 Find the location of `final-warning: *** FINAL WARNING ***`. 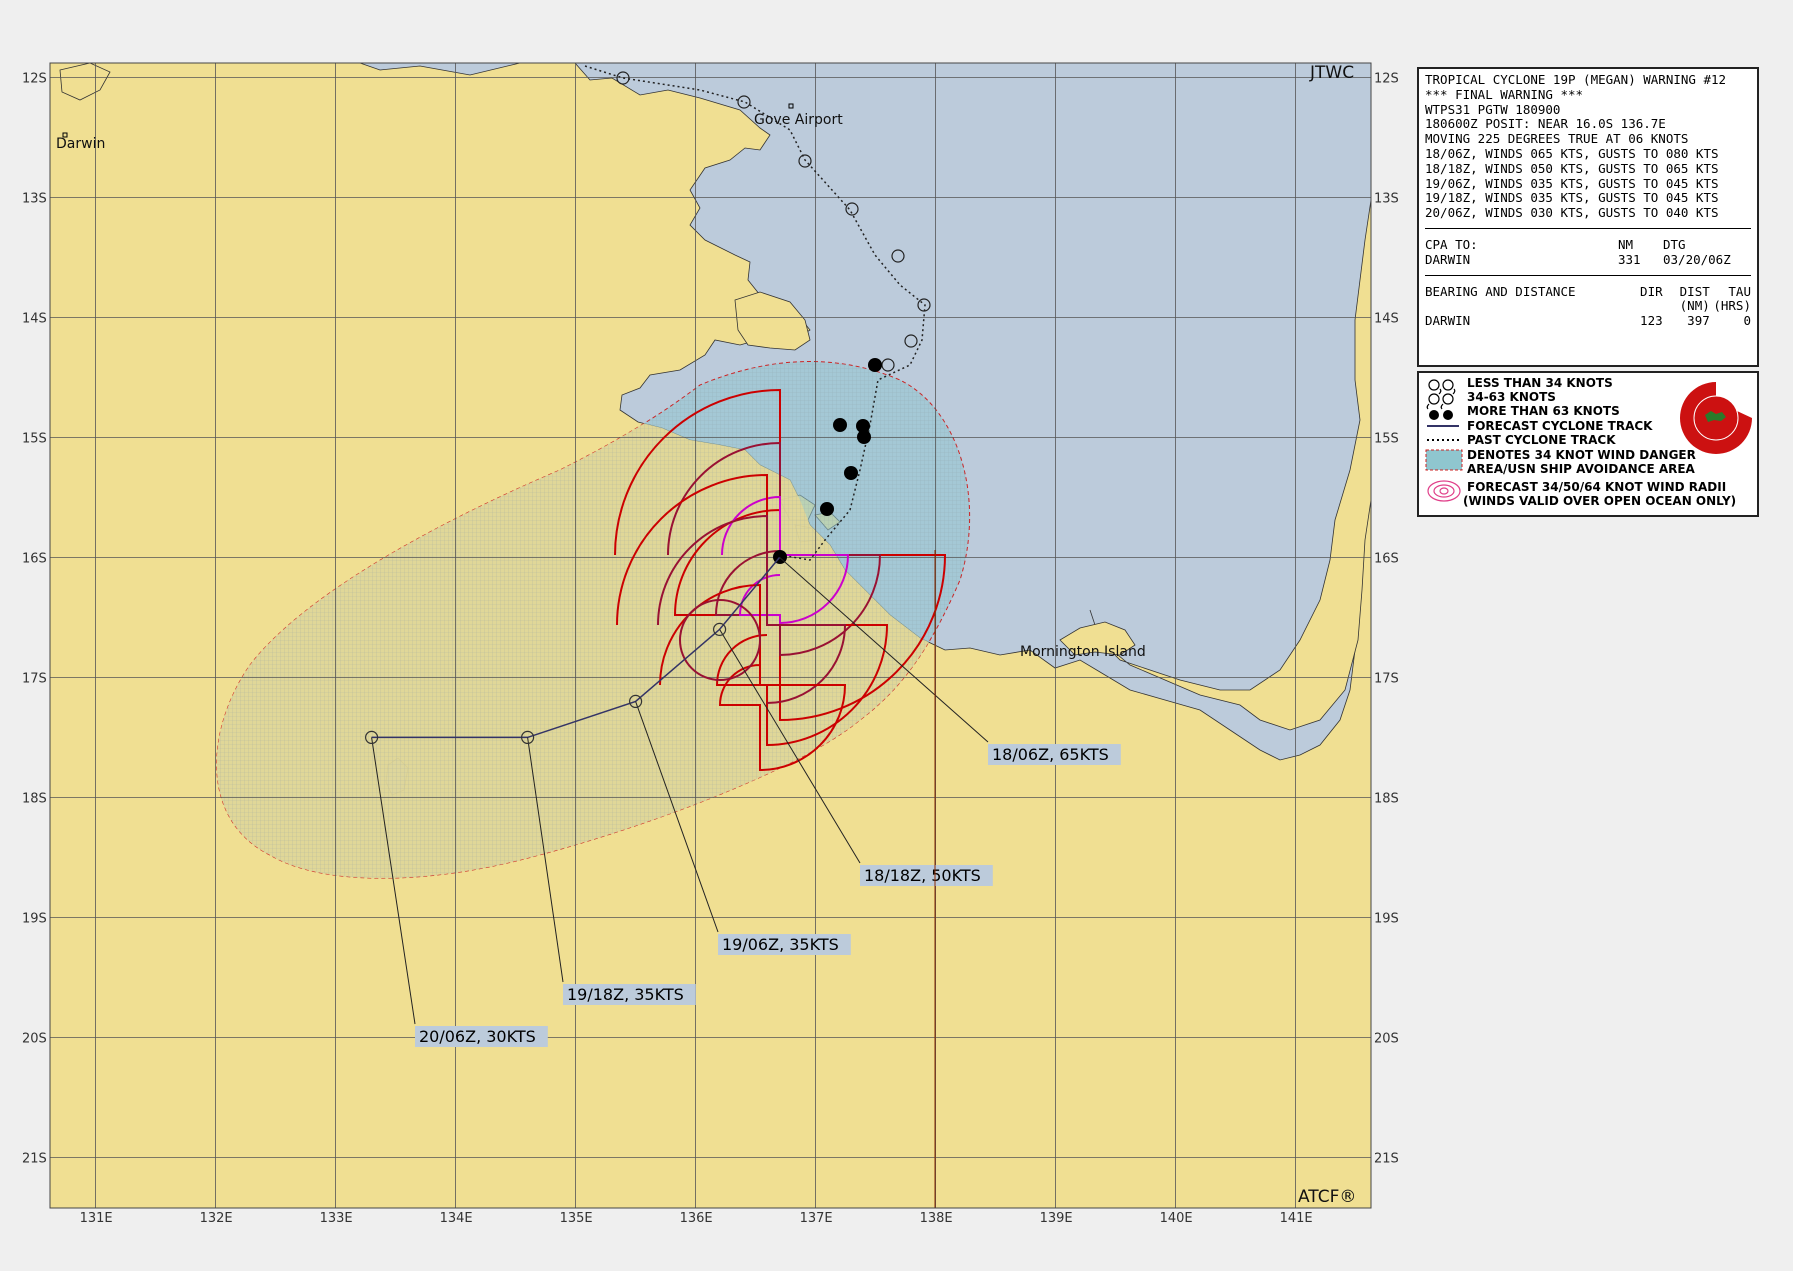

final-warning: *** FINAL WARNING *** is located at coordinates (1504, 94).